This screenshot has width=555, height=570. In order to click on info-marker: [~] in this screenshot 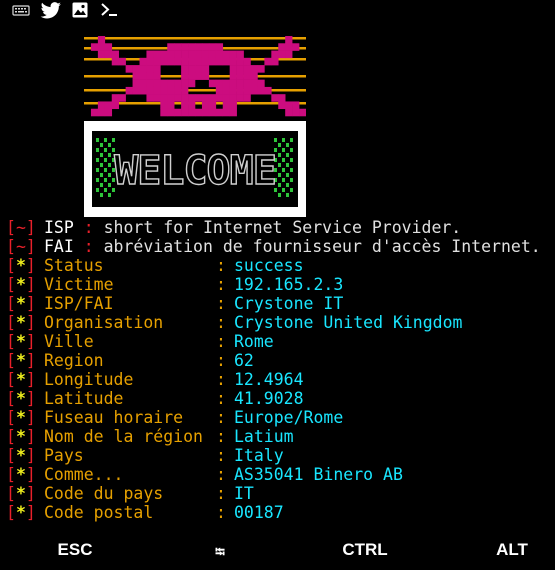, I will do `click(21, 246)`.